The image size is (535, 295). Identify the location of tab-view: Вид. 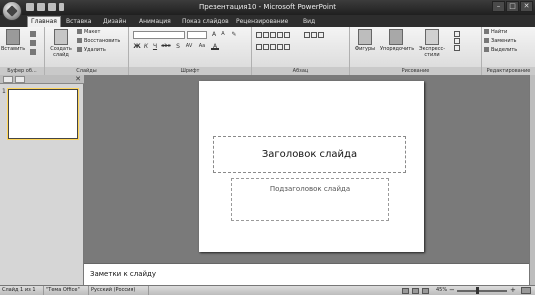
(309, 22).